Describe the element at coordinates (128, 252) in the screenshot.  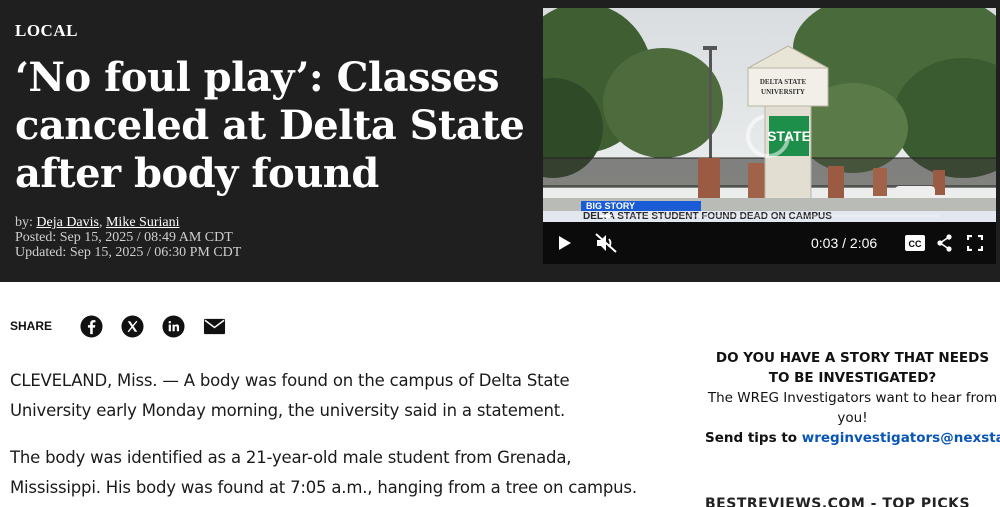
I see `updated-date: Updated: Sep 15, 2025 / 06:30 PM CDT` at that location.